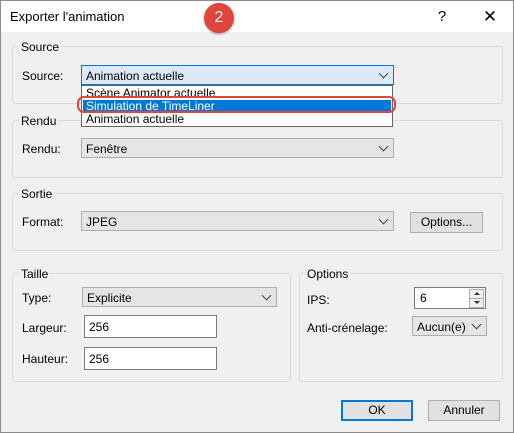 This screenshot has width=514, height=433. I want to click on type-select-value: Explicite, so click(109, 298).